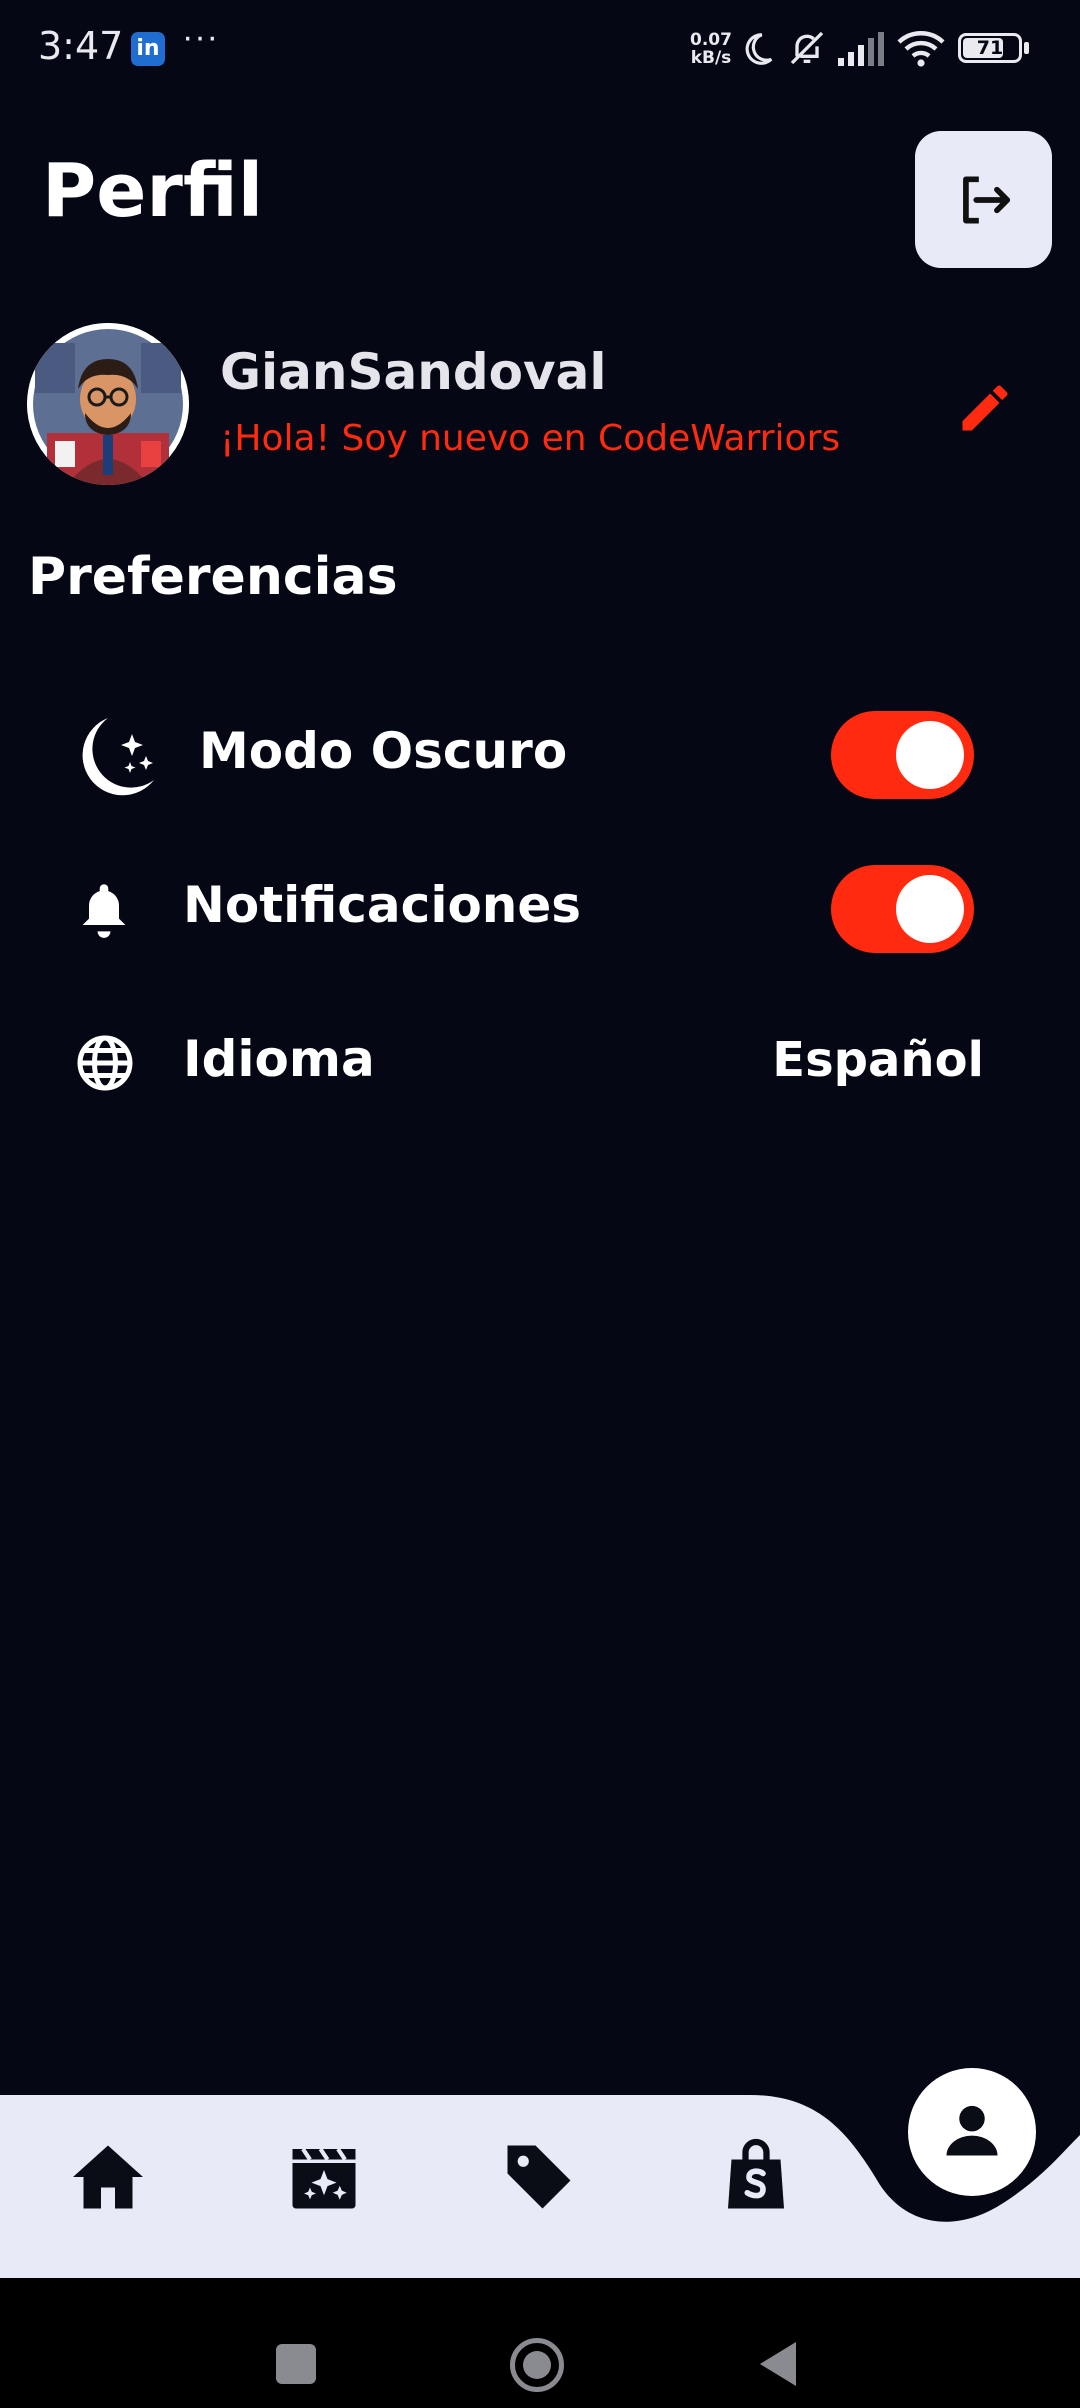  Describe the element at coordinates (759, 49) in the screenshot. I see `do-not-disturb-moon-icon` at that location.